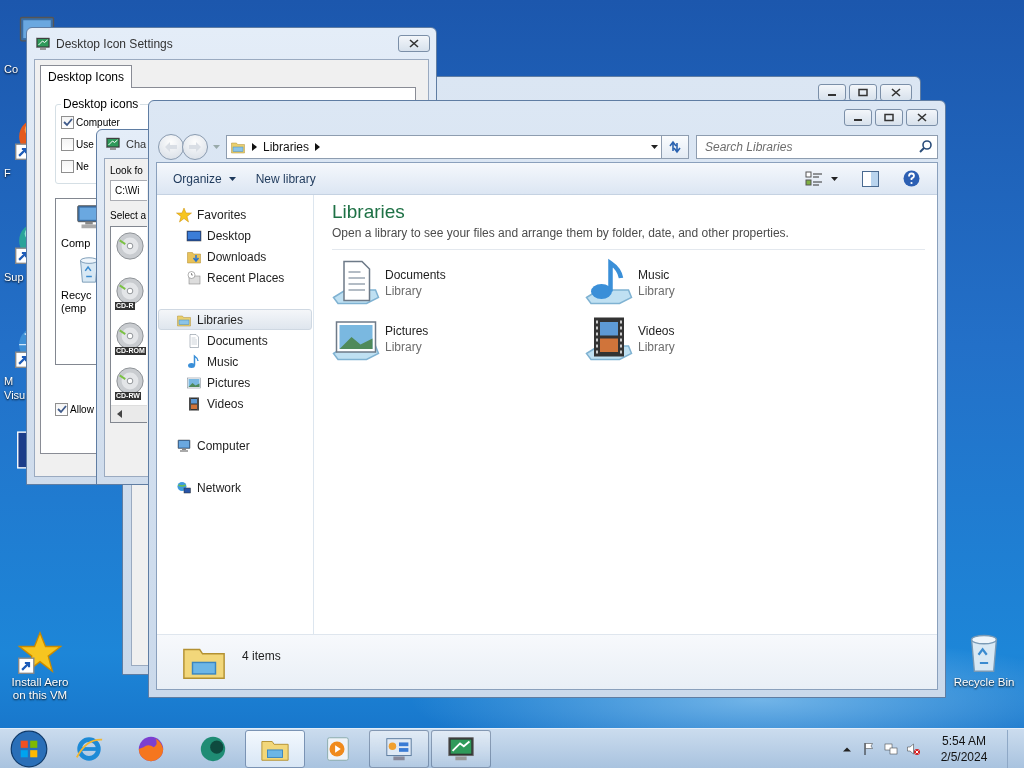 Image resolution: width=1024 pixels, height=768 pixels. What do you see at coordinates (14, 277) in the screenshot?
I see `desktop-icon-label: Sup` at bounding box center [14, 277].